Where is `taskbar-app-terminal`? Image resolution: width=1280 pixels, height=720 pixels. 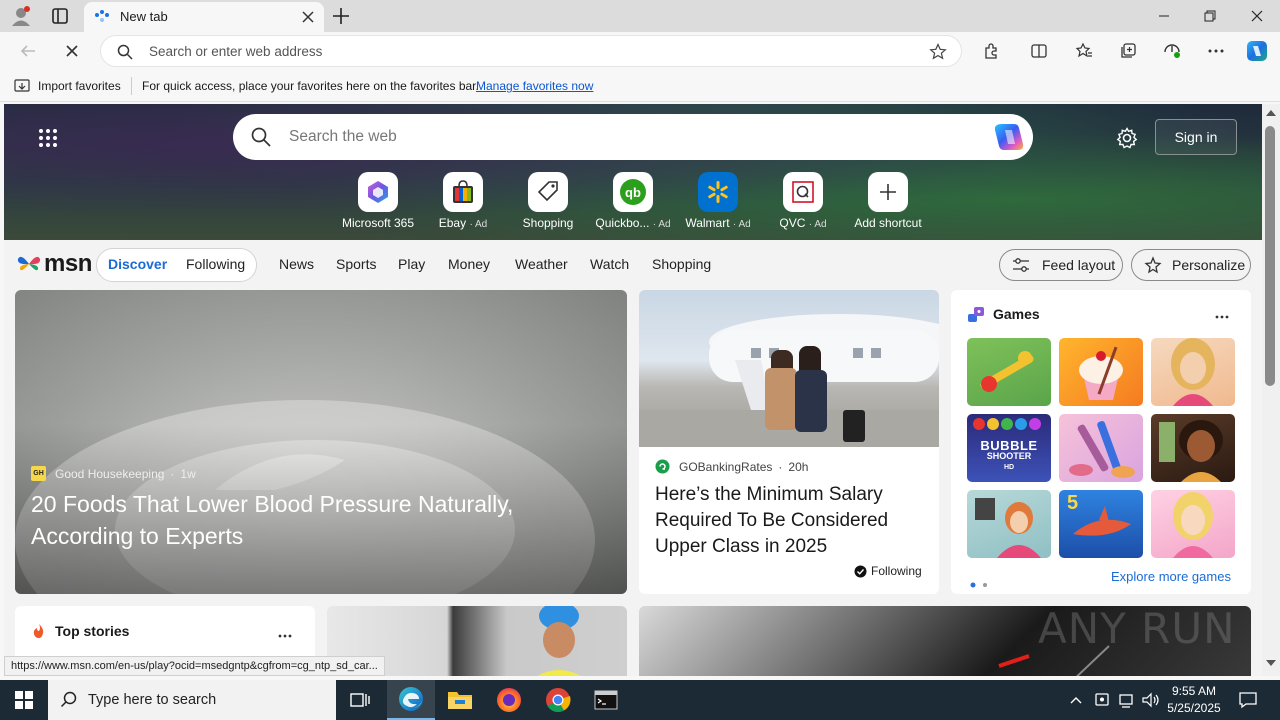
taskbar-app-terminal is located at coordinates (606, 700).